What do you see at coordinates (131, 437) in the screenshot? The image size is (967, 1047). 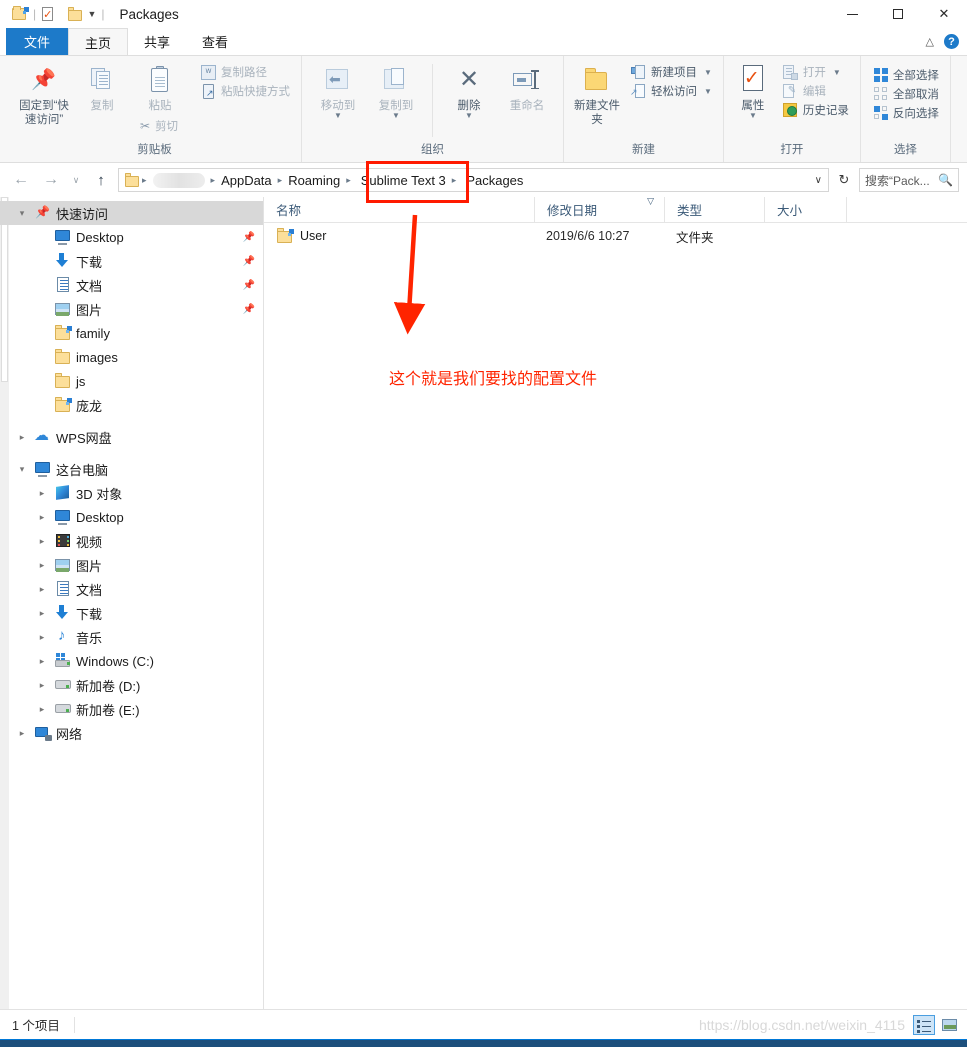 I see `sidebar-item-9: ▸ WPS网盘` at bounding box center [131, 437].